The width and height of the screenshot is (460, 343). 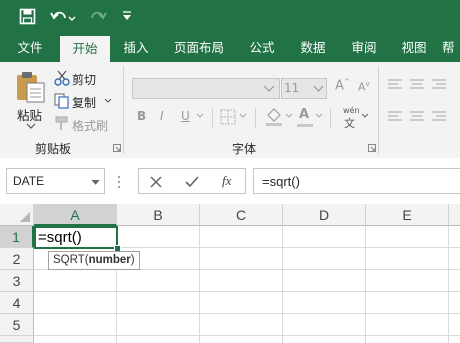 What do you see at coordinates (351, 110) in the screenshot?
I see `phonetic-label: wén` at bounding box center [351, 110].